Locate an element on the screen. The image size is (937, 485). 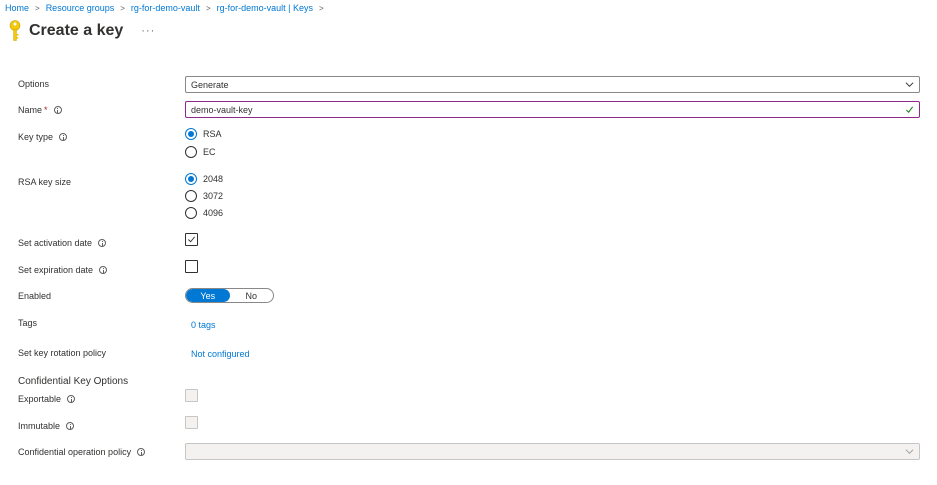
tags-link: 0 tags is located at coordinates (203, 325).